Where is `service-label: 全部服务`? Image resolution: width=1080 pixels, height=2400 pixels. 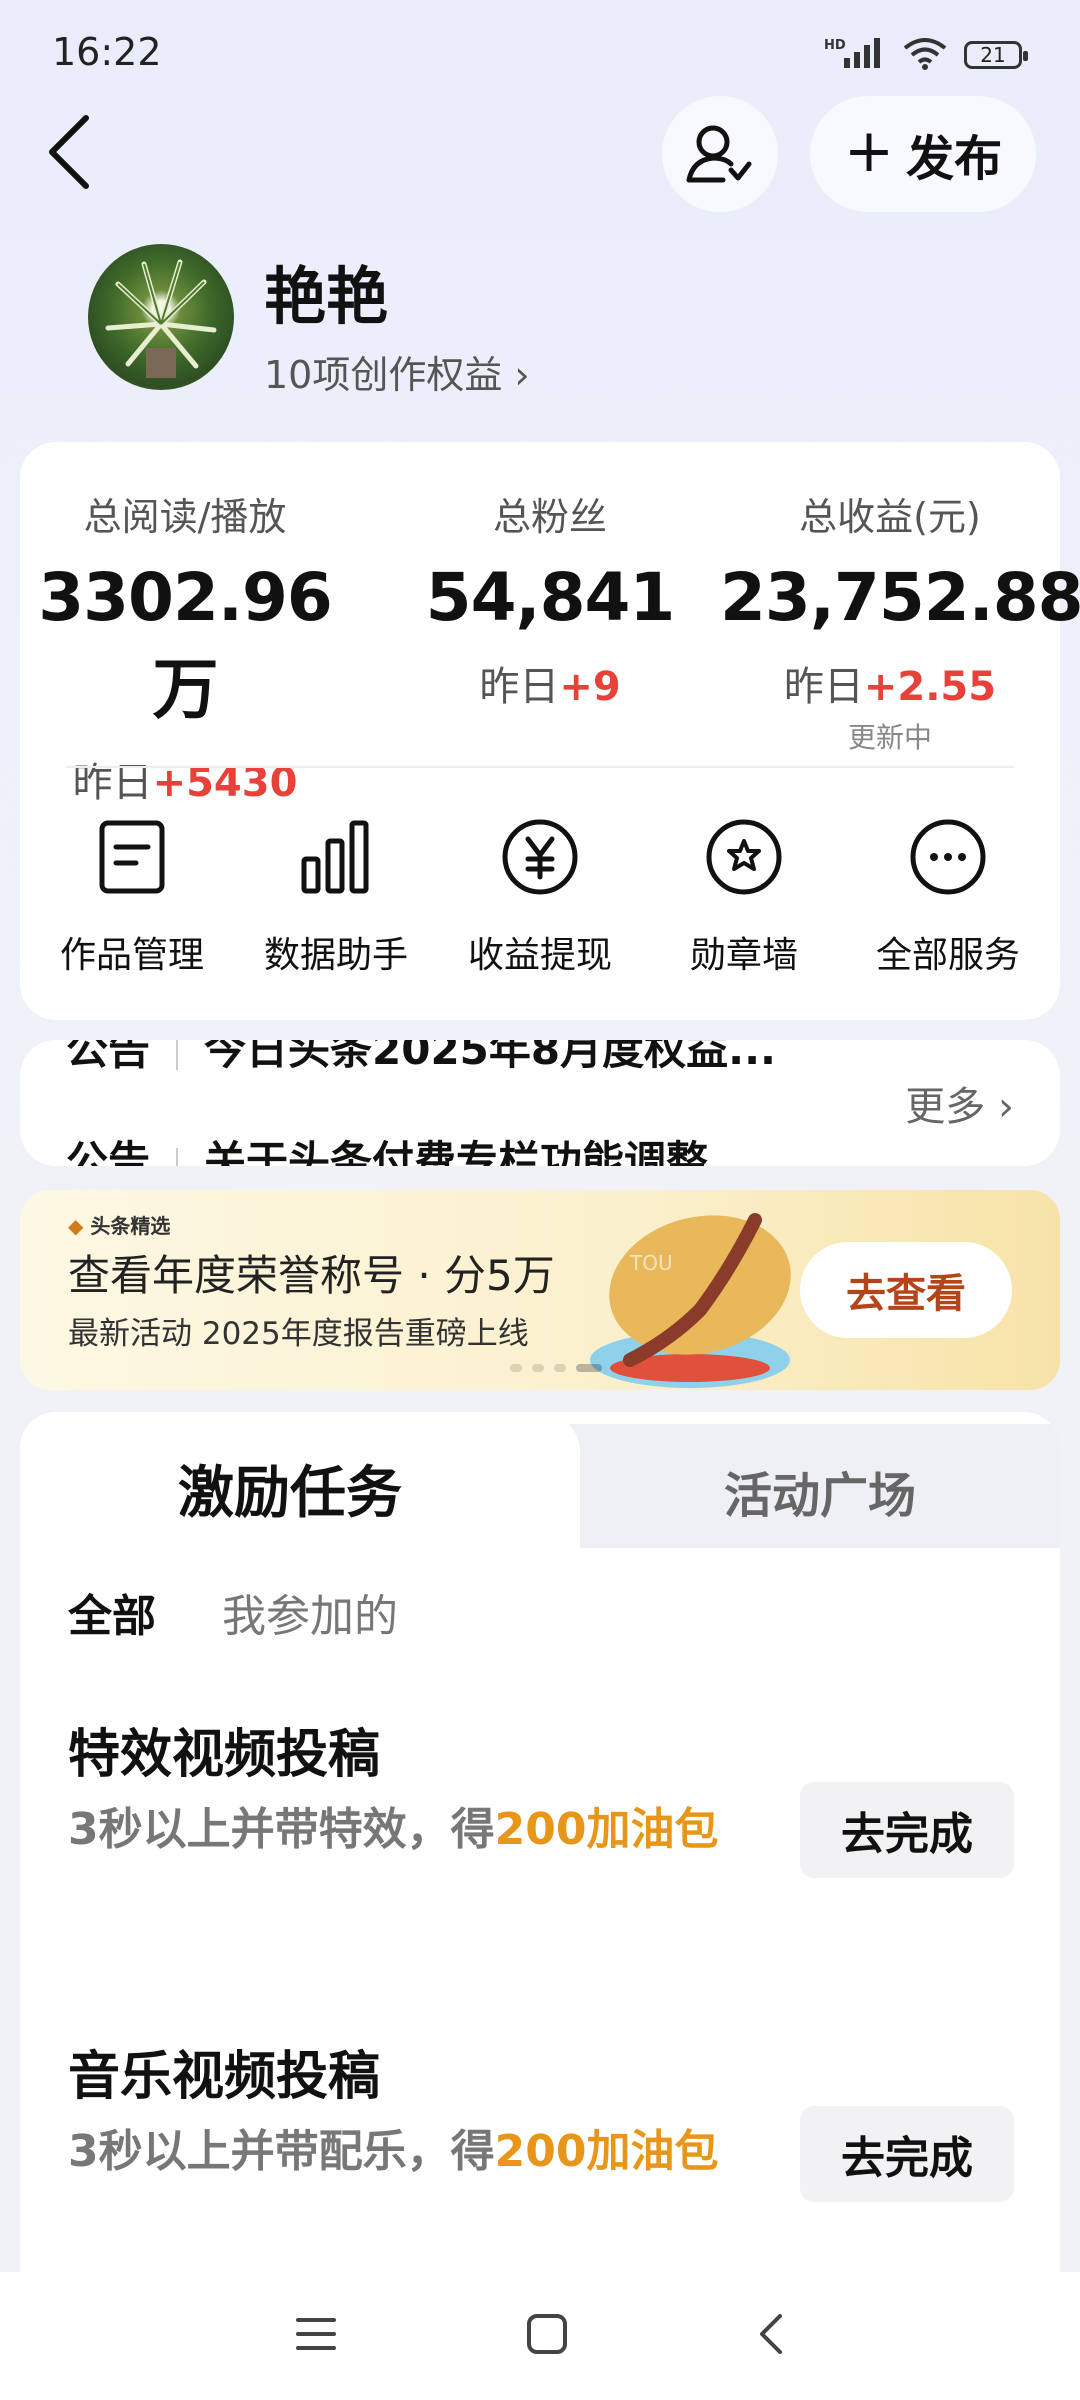 service-label: 全部服务 is located at coordinates (947, 955).